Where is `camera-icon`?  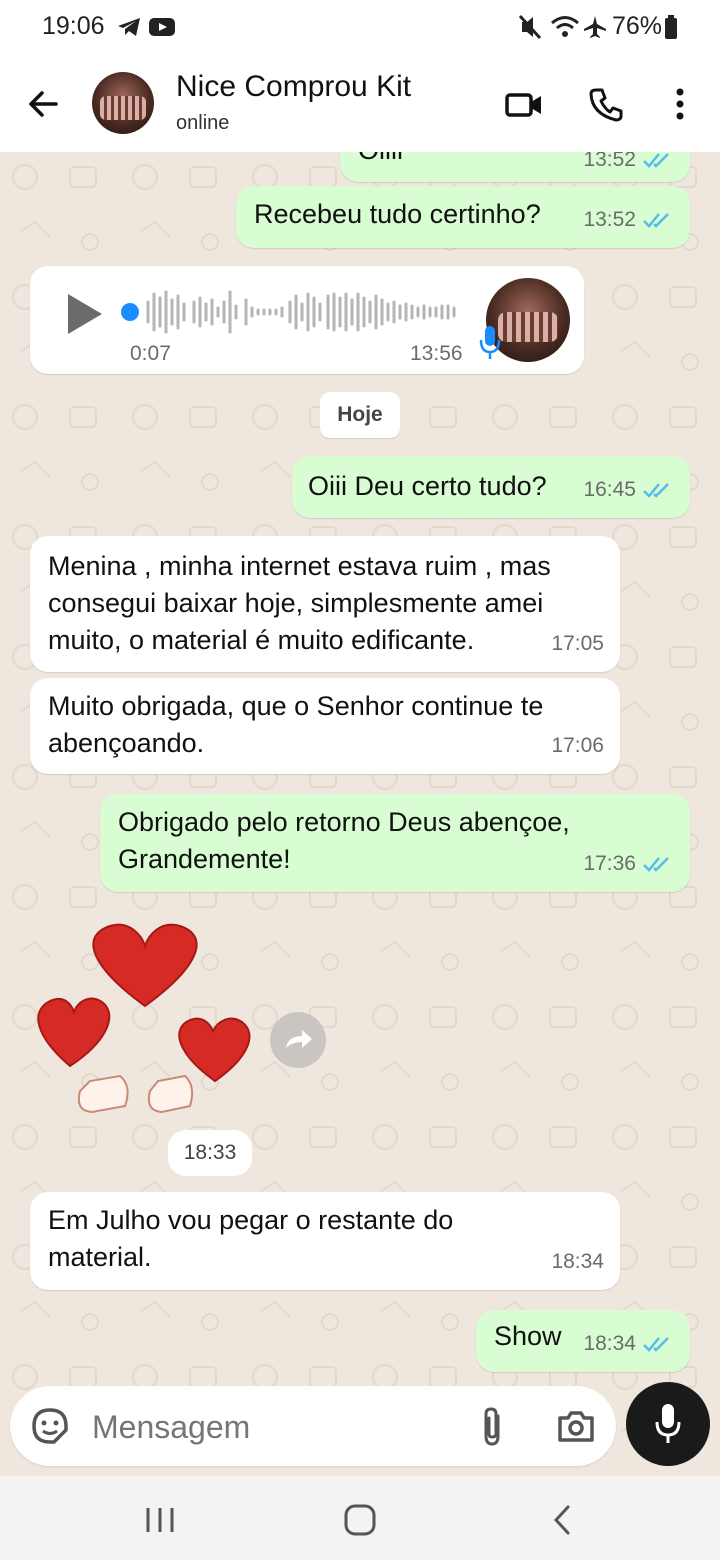 camera-icon is located at coordinates (576, 1426).